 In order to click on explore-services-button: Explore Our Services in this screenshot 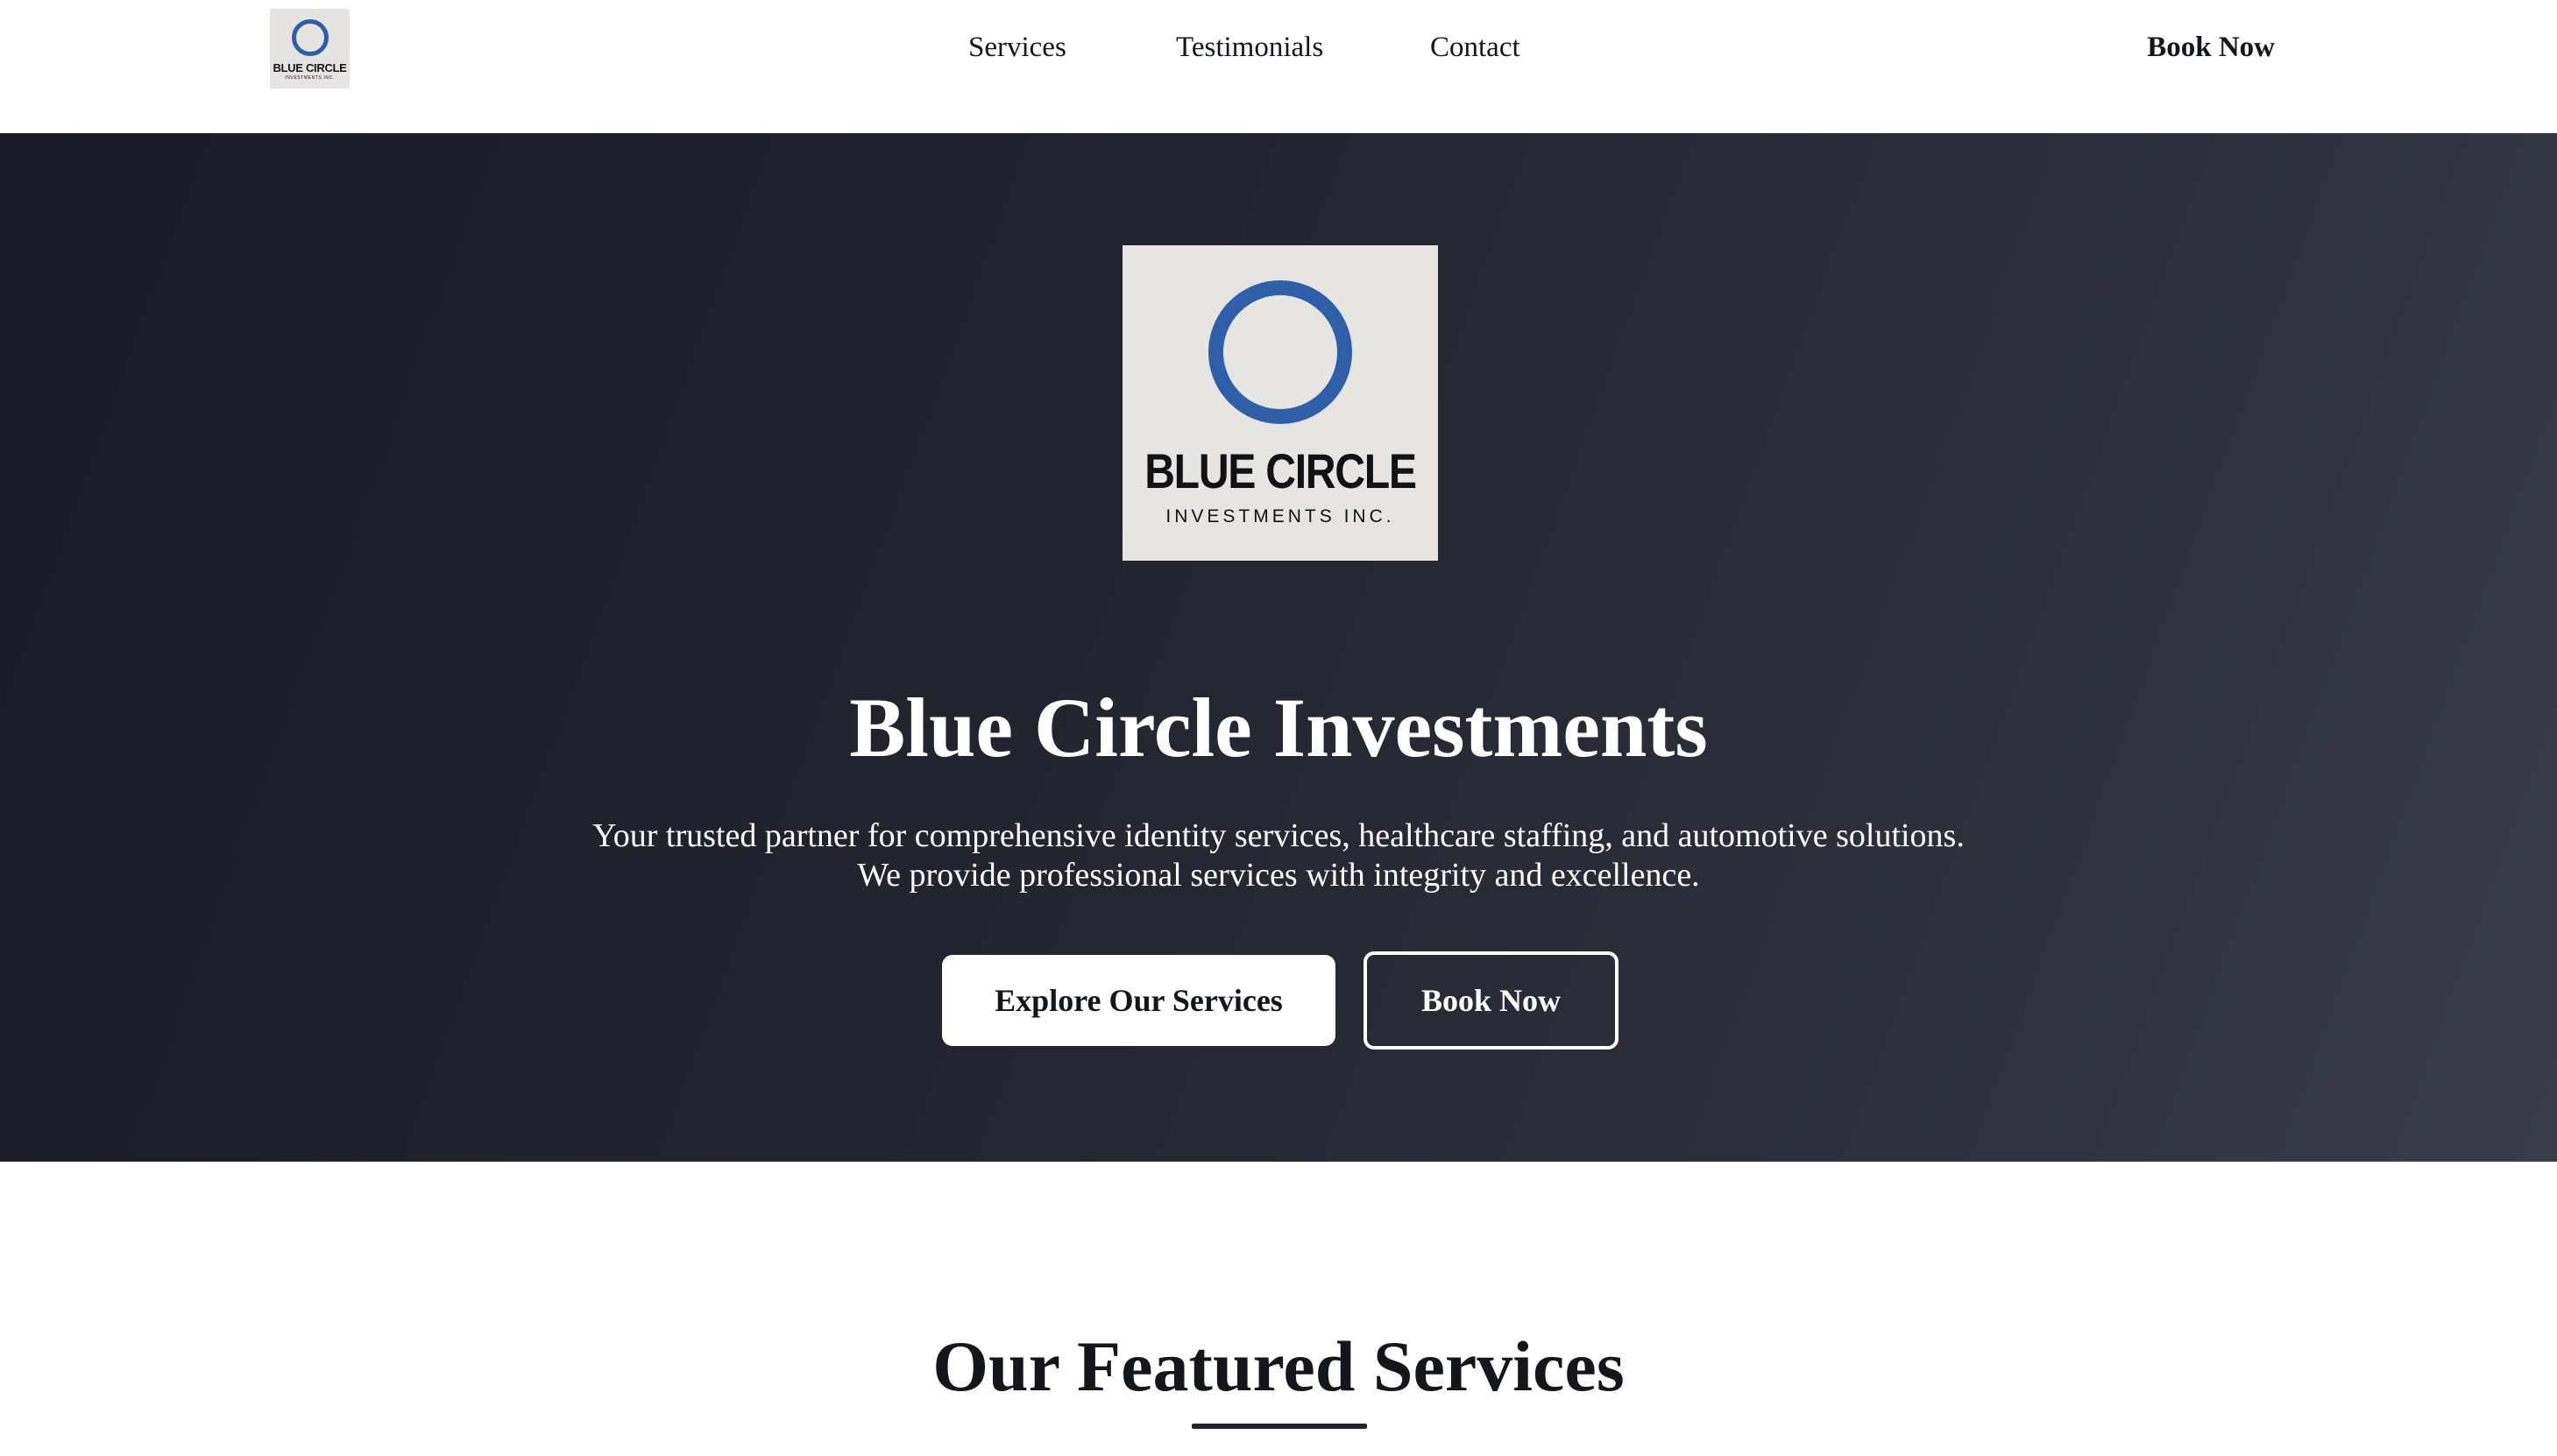, I will do `click(1138, 1000)`.